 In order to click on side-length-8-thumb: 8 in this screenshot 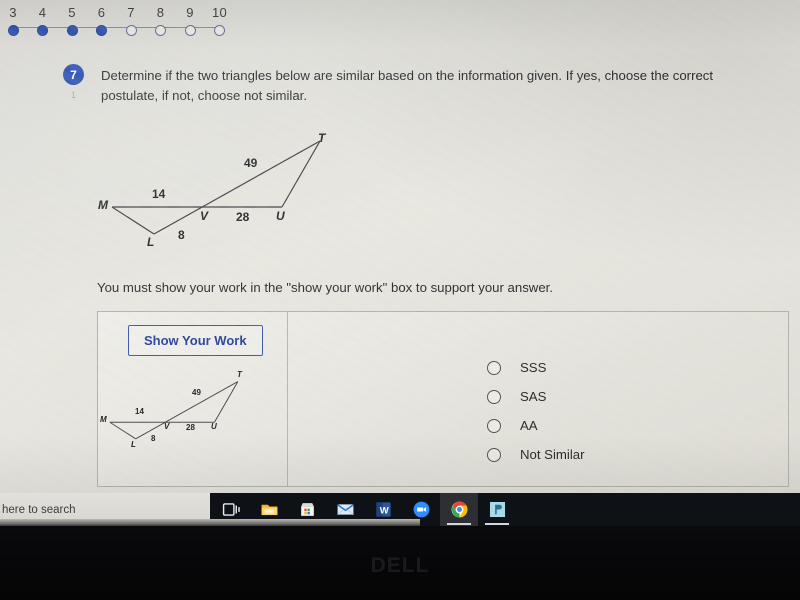, I will do `click(153, 438)`.